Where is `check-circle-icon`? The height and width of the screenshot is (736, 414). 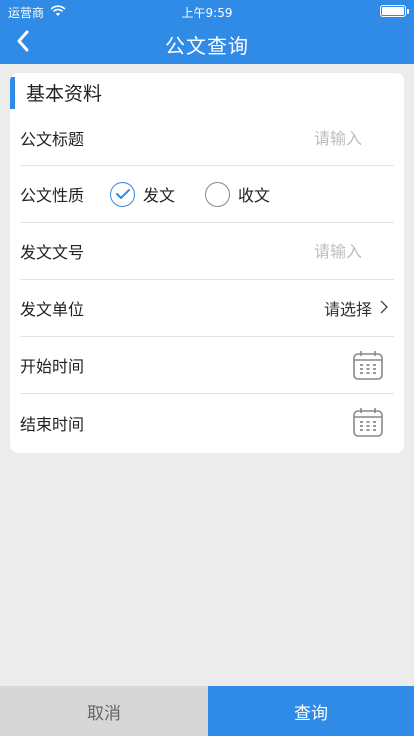
check-circle-icon is located at coordinates (122, 194).